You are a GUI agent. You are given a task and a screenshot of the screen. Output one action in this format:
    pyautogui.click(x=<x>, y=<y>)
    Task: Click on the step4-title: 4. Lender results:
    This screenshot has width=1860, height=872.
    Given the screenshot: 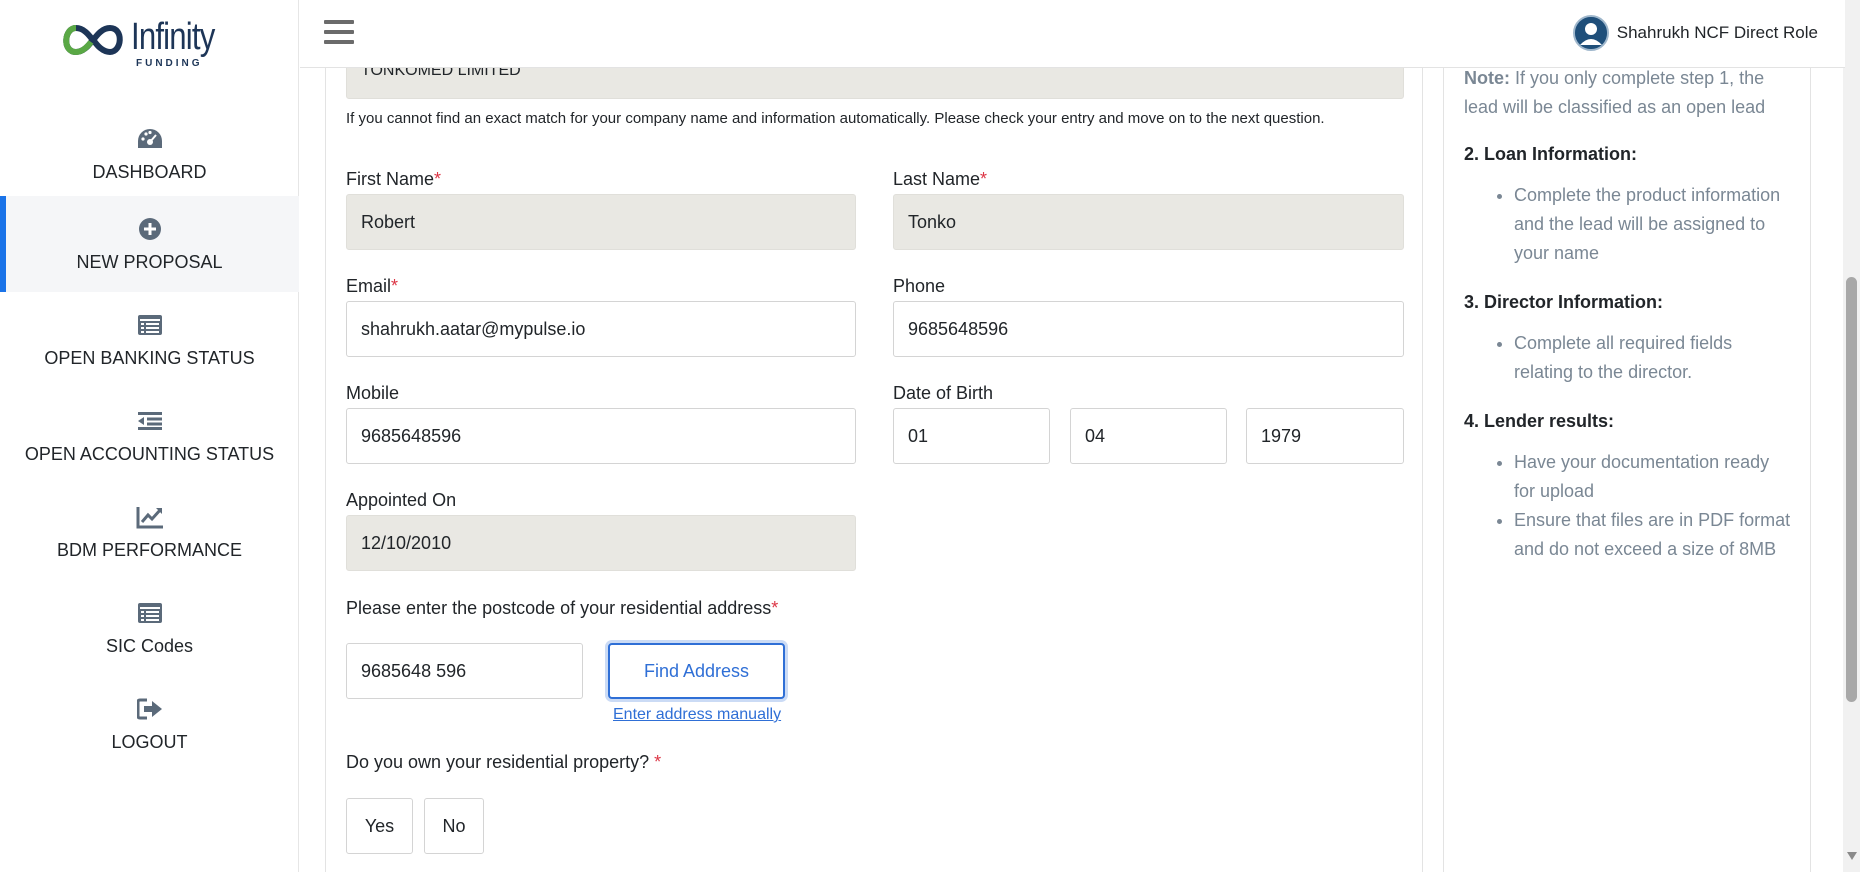 What is the action you would take?
    pyautogui.click(x=1539, y=421)
    